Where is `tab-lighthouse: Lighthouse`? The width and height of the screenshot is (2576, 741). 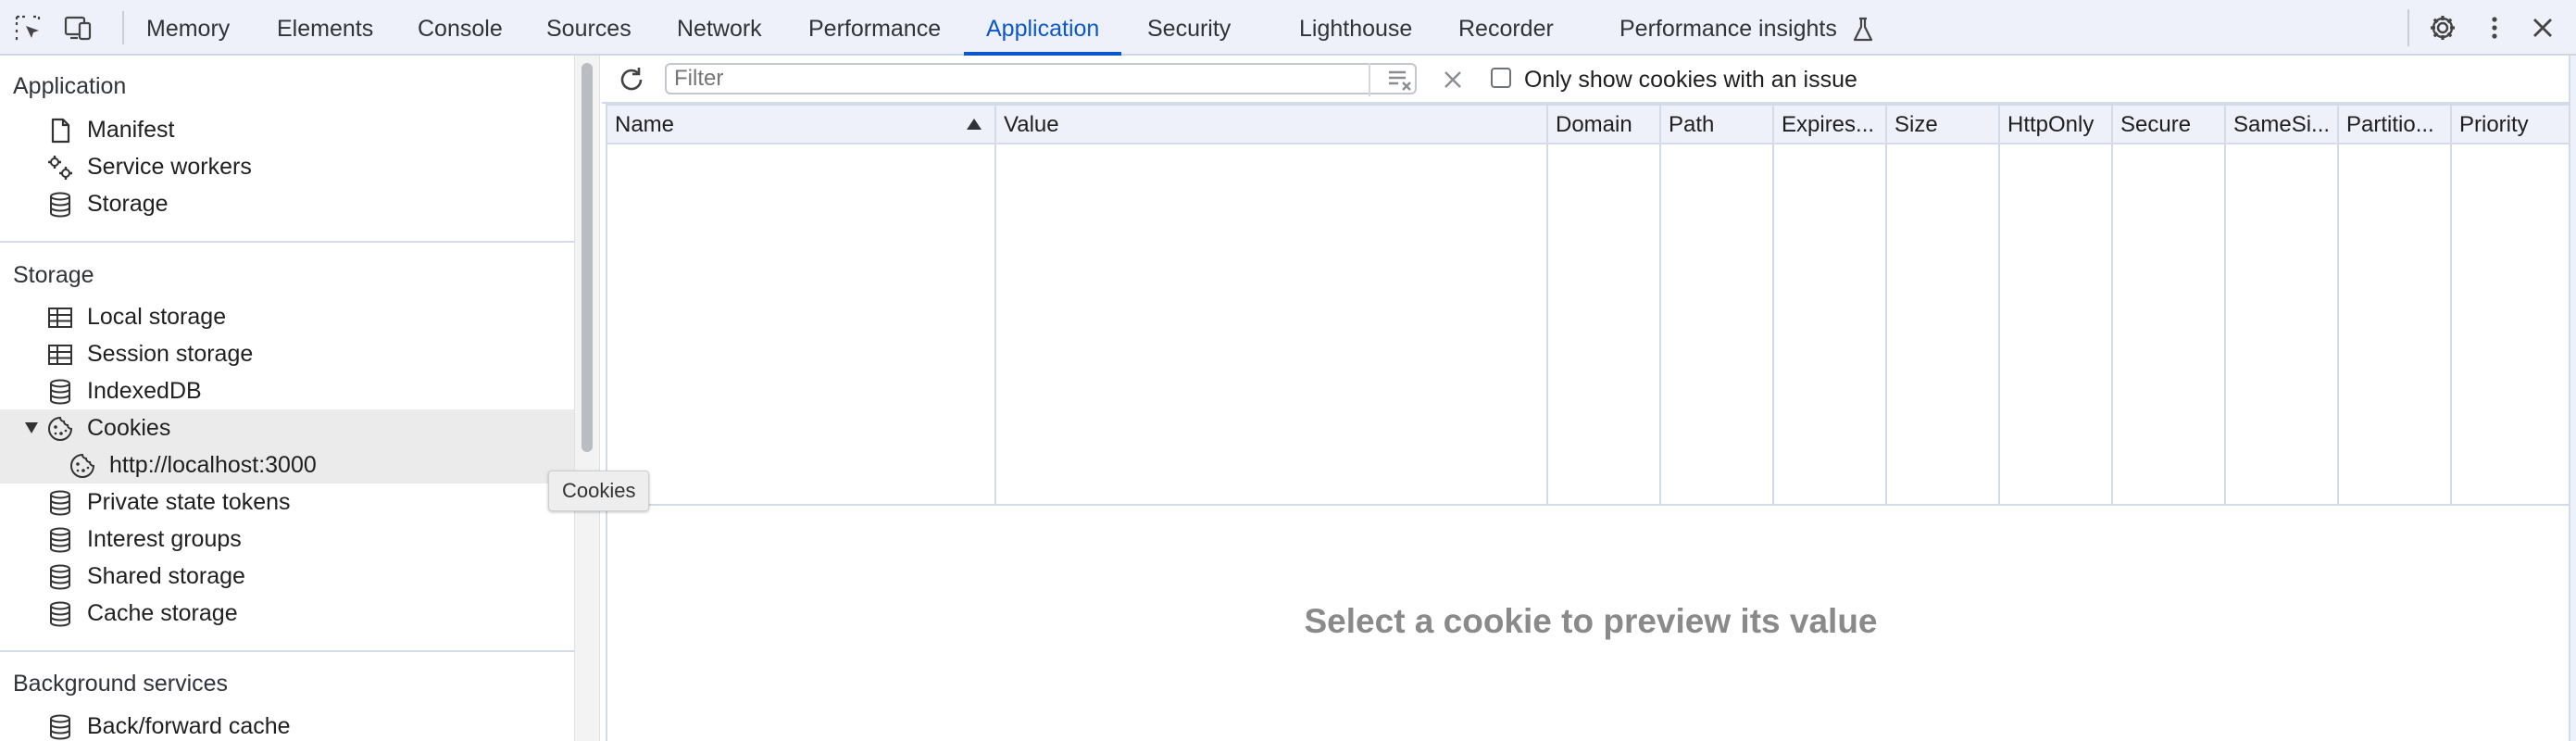 tab-lighthouse: Lighthouse is located at coordinates (1355, 27).